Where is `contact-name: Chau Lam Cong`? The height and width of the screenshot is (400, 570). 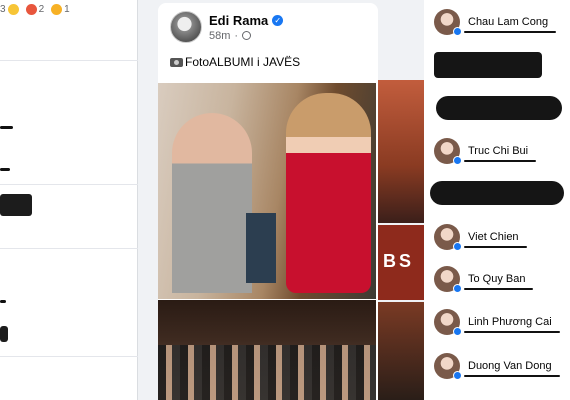 contact-name: Chau Lam Cong is located at coordinates (510, 24).